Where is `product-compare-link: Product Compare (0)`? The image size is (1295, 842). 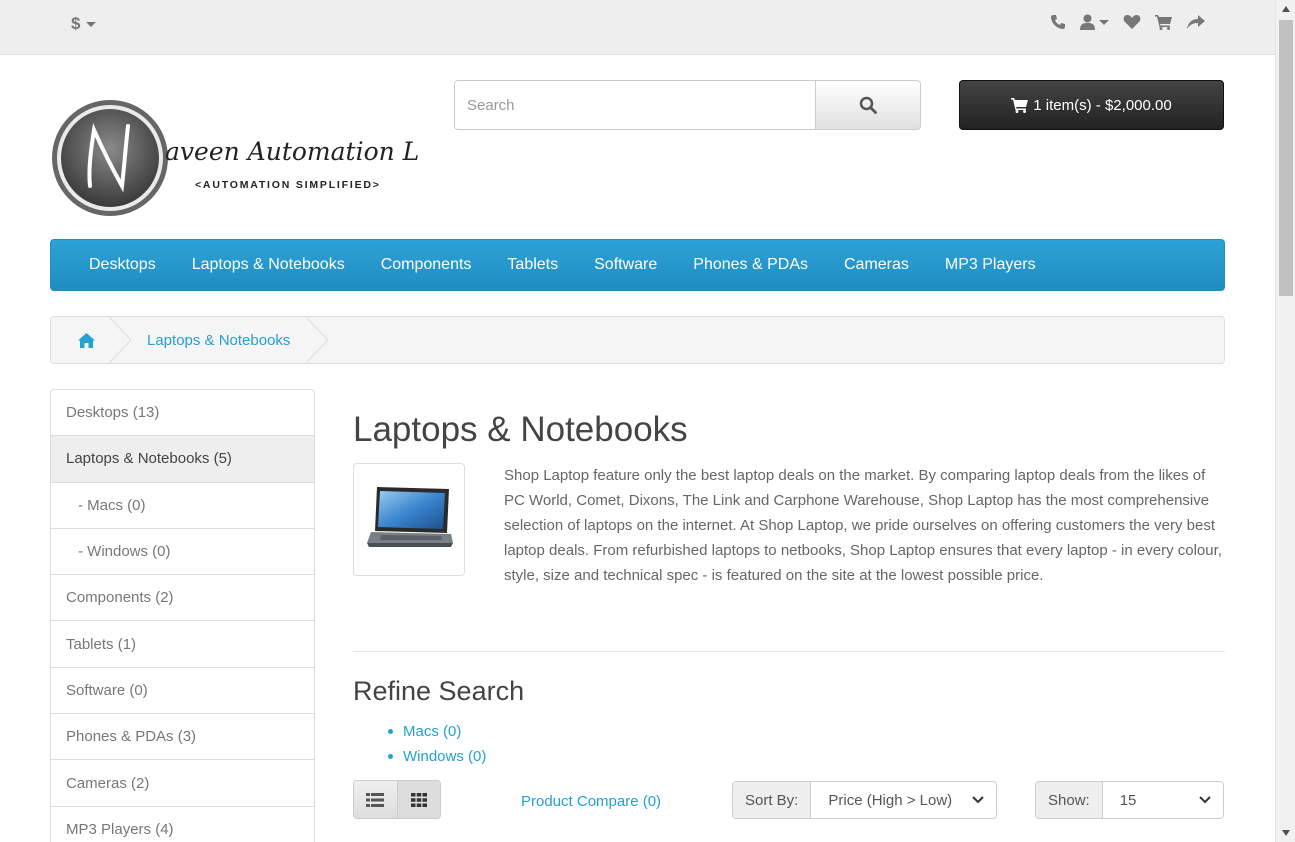
product-compare-link: Product Compare (0) is located at coordinates (591, 801).